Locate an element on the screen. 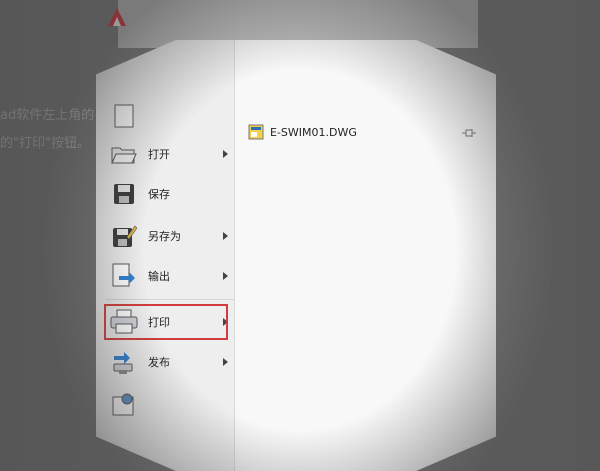 The width and height of the screenshot is (600, 471). menu-item-open: 打开 is located at coordinates (171, 154).